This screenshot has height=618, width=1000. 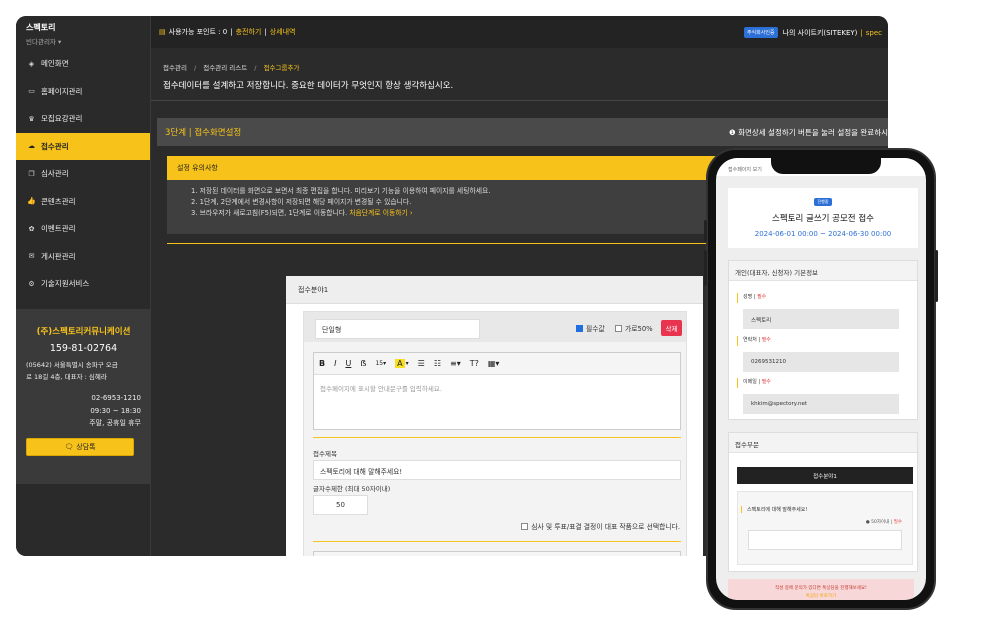 I want to click on delete-button: 삭제, so click(x=671, y=328).